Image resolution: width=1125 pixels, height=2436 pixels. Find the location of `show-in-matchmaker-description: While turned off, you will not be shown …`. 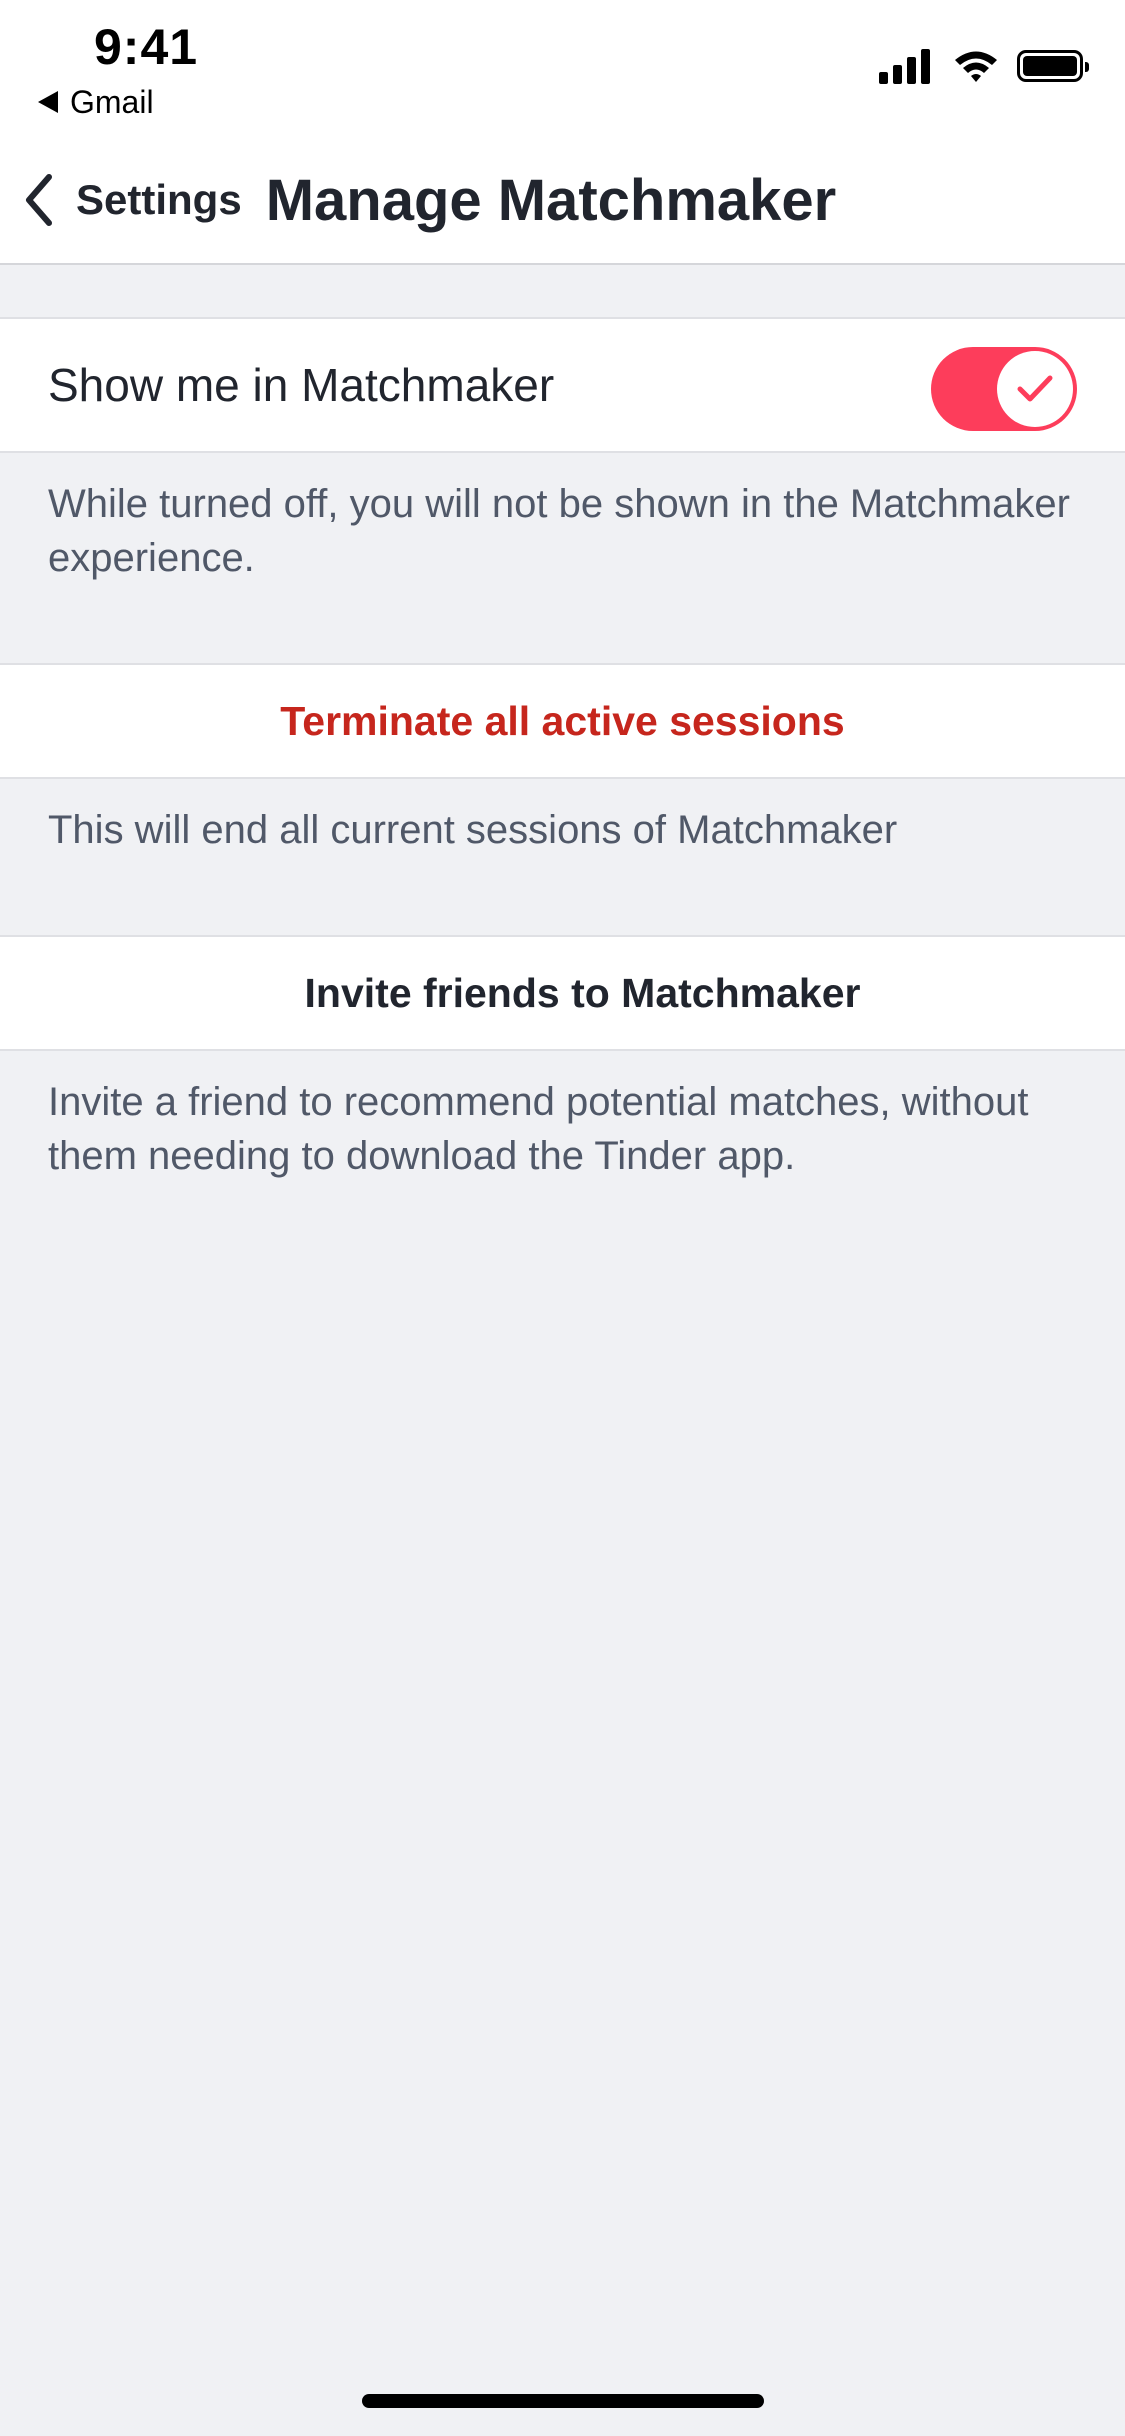

show-in-matchmaker-description: While turned off, you will not be shown … is located at coordinates (559, 531).